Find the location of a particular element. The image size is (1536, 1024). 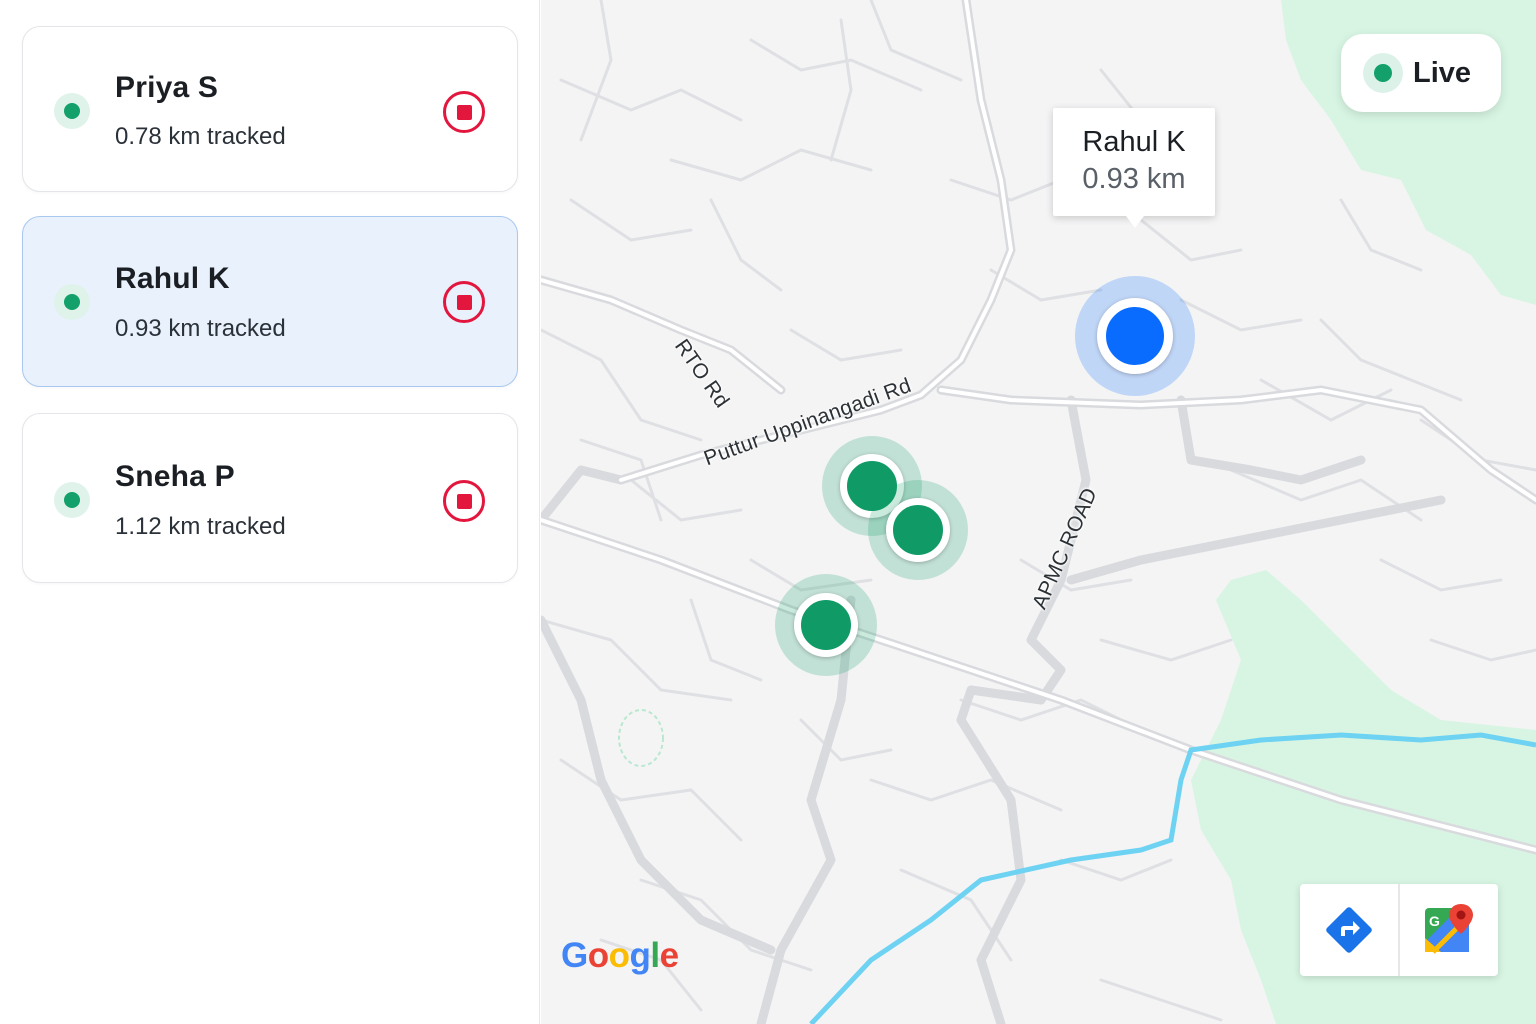

rider-card-rahul: Rahul K 0.93 km tracked is located at coordinates (270, 301).